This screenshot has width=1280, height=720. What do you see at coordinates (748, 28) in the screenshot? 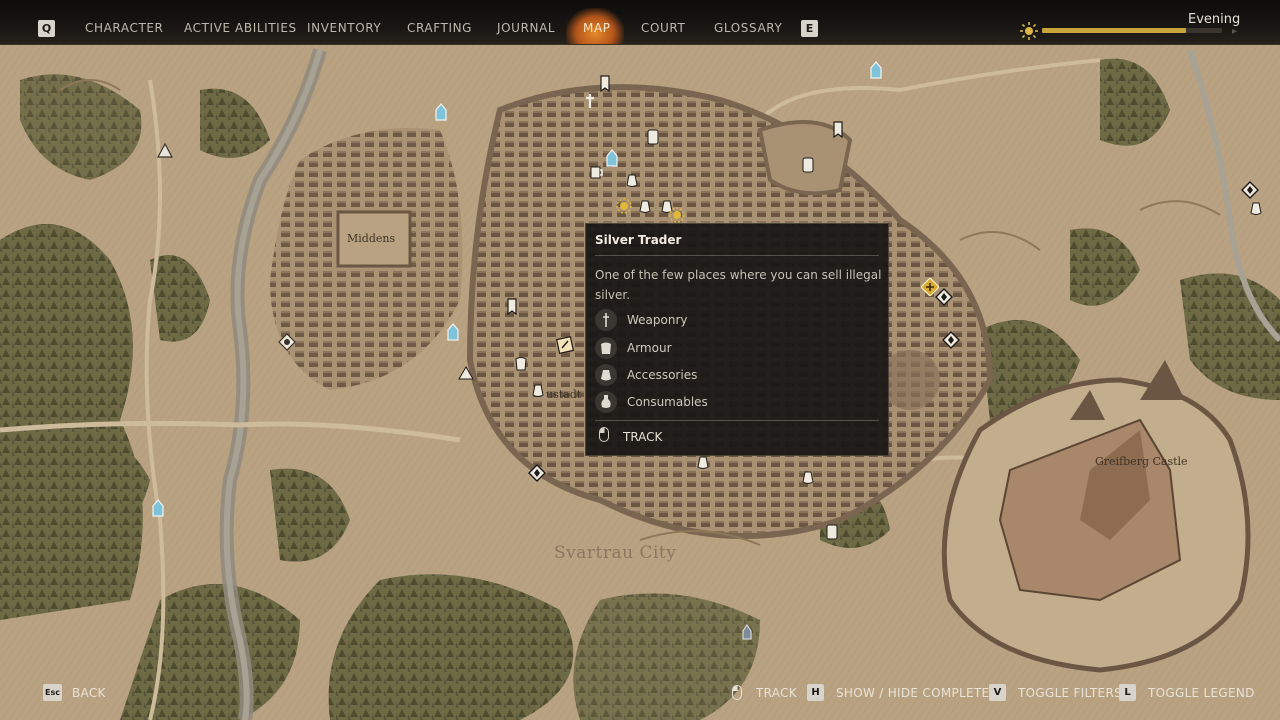
I see `tab-glossary: GLOSSARY` at bounding box center [748, 28].